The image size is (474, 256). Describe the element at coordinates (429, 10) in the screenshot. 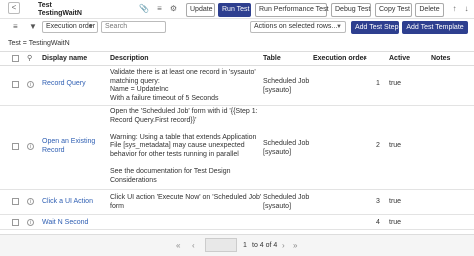

I see `delete-button: Delete` at that location.